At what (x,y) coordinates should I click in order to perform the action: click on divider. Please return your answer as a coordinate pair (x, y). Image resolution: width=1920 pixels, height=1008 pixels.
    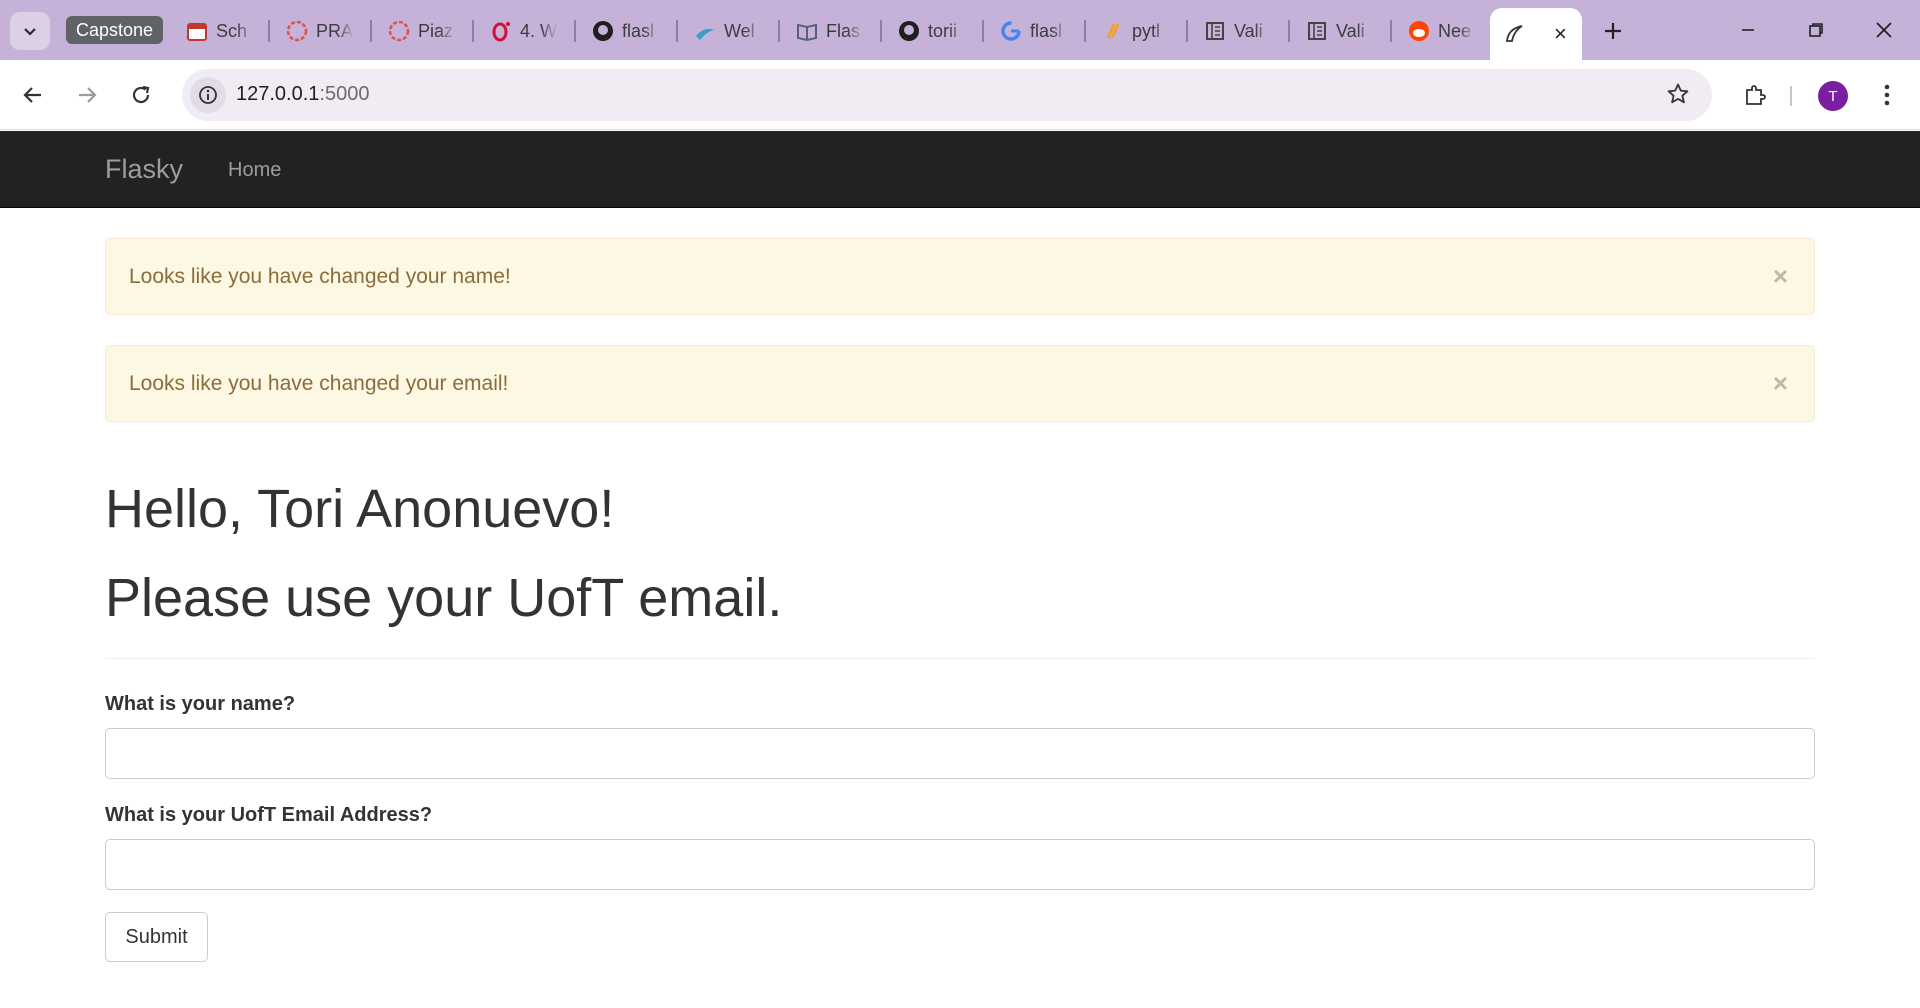
    Looking at the image, I should click on (960, 658).